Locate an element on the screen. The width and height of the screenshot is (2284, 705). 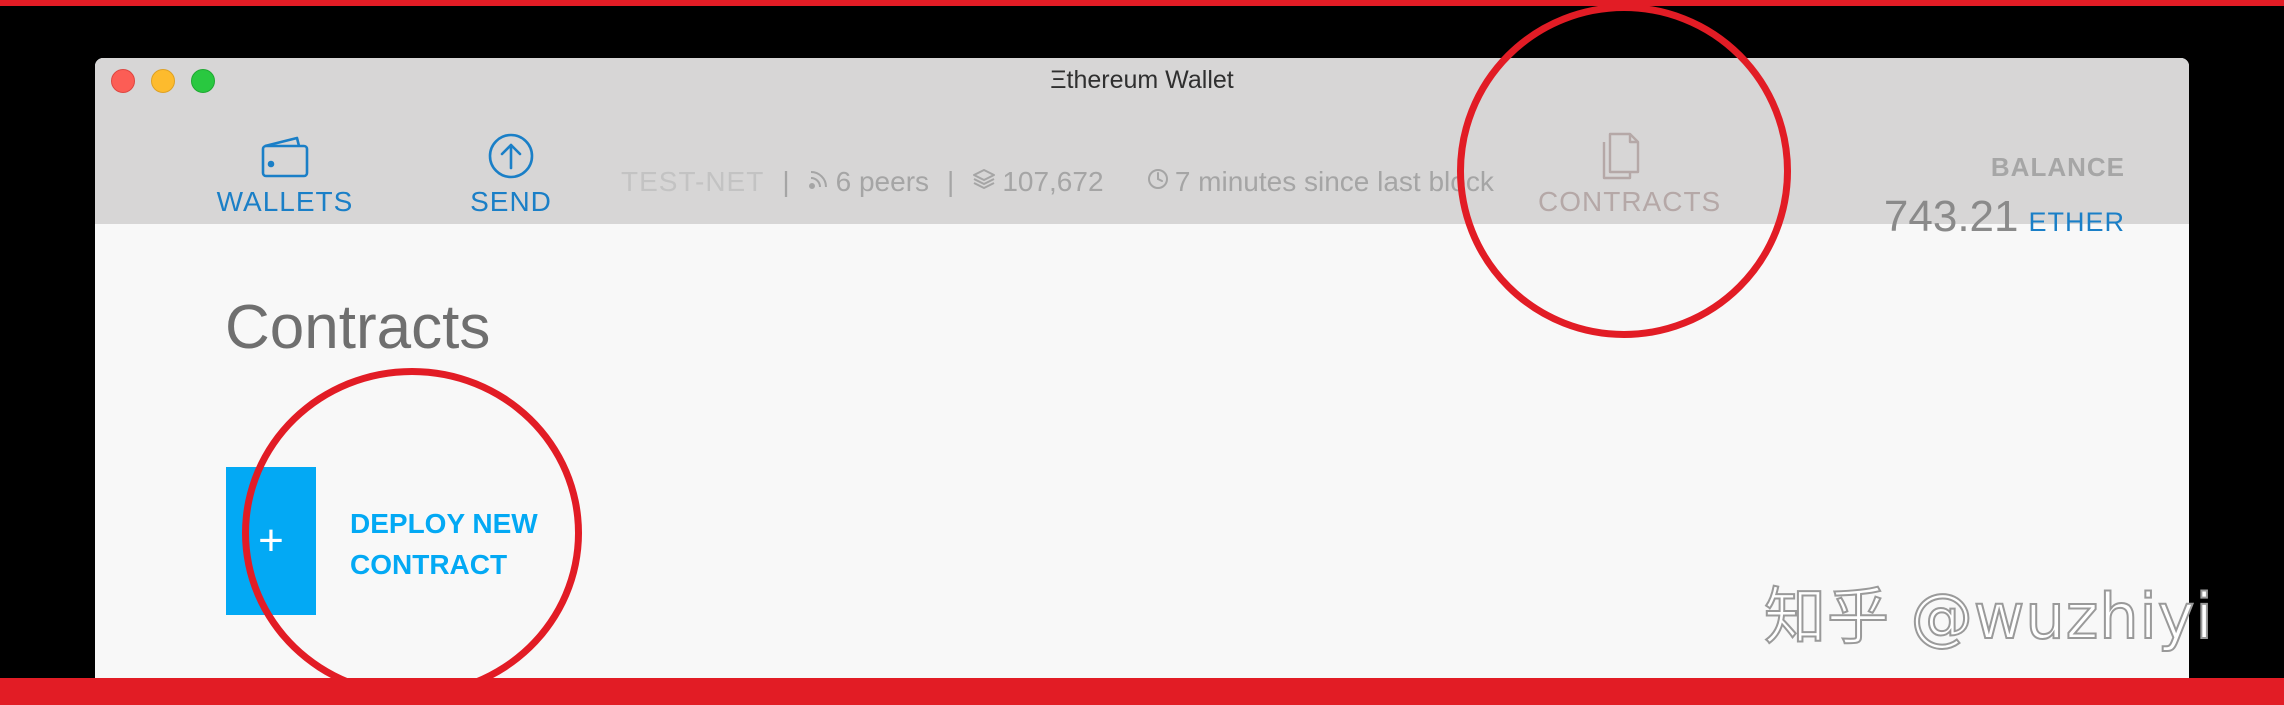
last-block-time: 7 minutes since last block is located at coordinates (1334, 181).